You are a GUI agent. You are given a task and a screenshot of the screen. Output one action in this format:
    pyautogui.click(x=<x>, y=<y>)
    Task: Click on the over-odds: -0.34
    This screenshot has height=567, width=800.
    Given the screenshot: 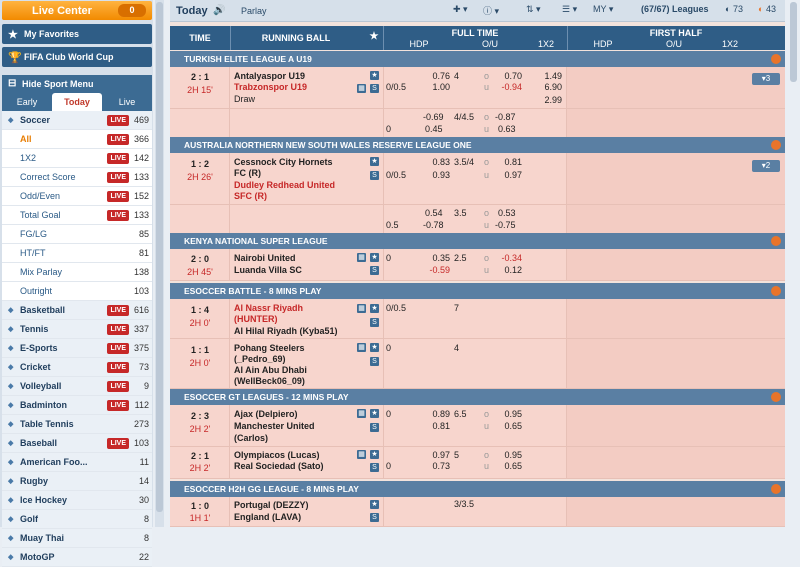 What is the action you would take?
    pyautogui.click(x=508, y=258)
    